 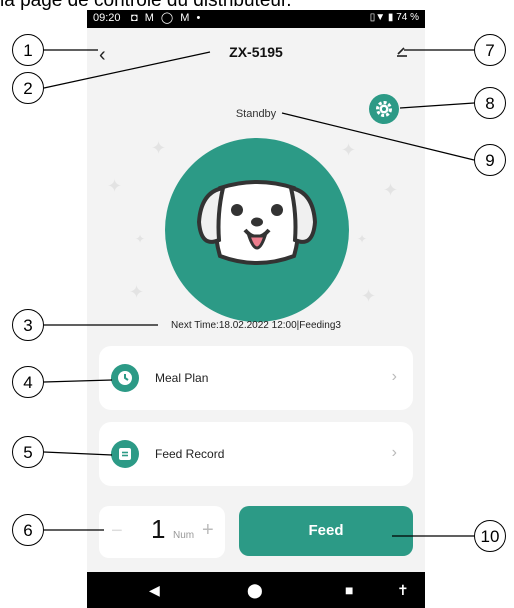 What do you see at coordinates (28, 530) in the screenshot?
I see `callout-marker: 6` at bounding box center [28, 530].